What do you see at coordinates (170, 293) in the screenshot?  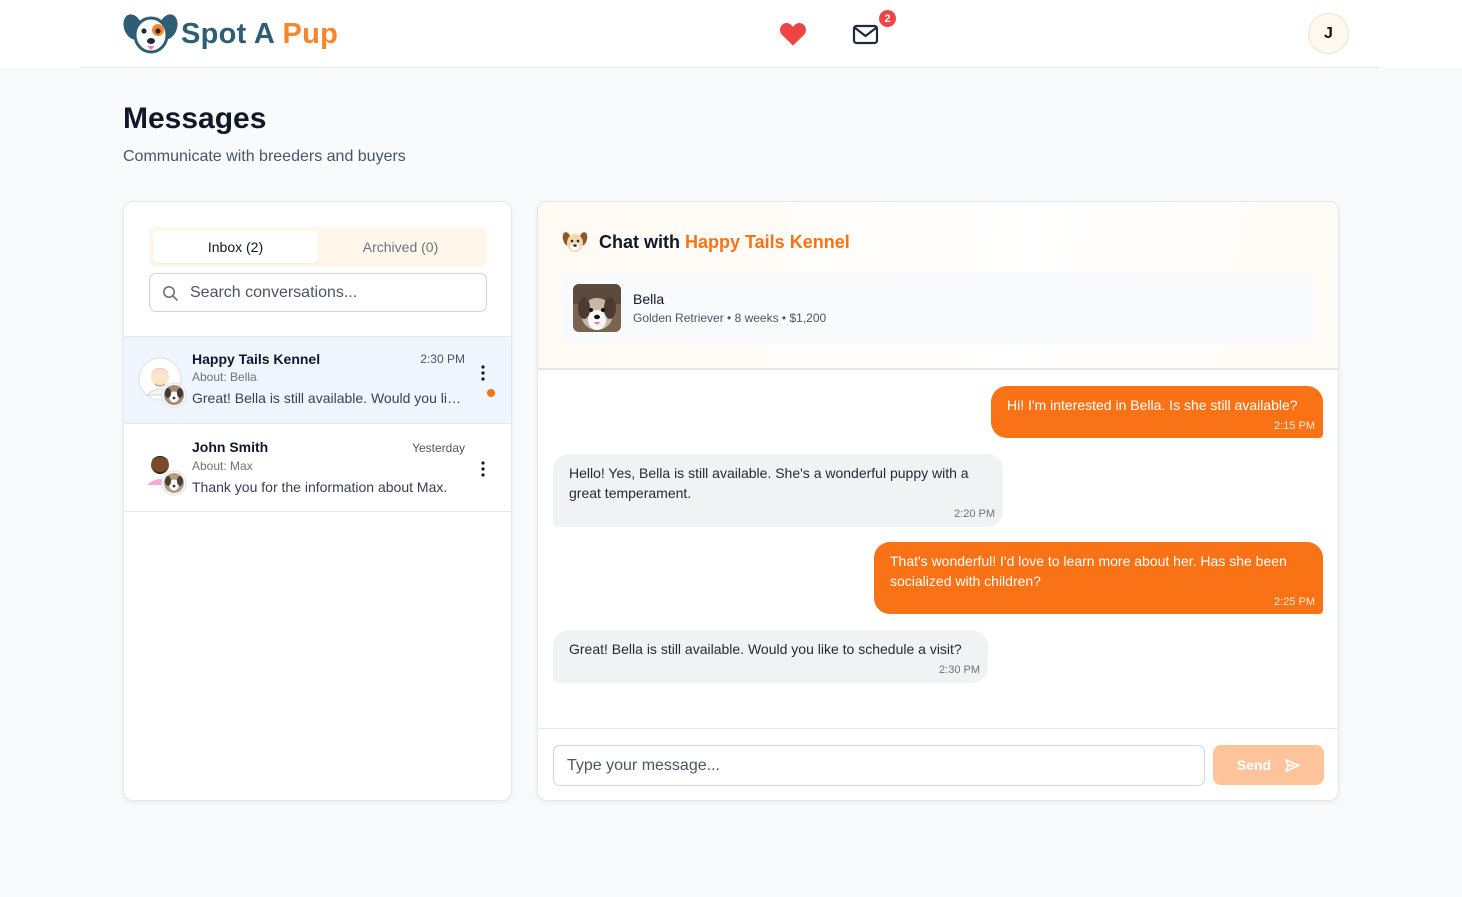 I see `search-icon` at bounding box center [170, 293].